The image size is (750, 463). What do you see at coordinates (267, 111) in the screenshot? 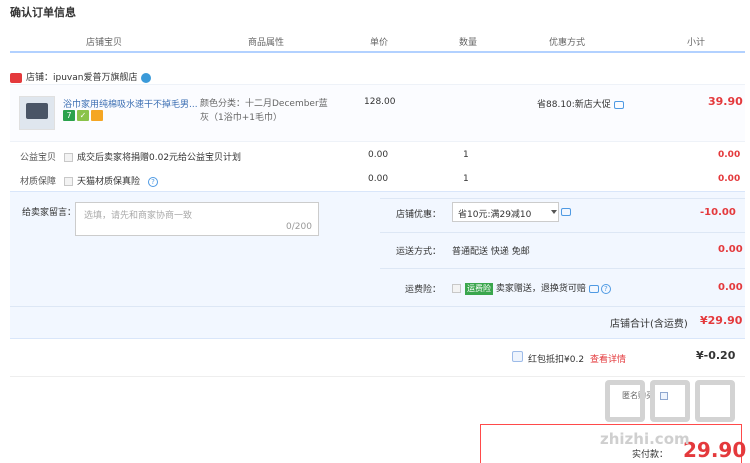
I see `item-sku: 颜色分类：十二月December蓝 灰（1浴巾+1毛巾）` at bounding box center [267, 111].